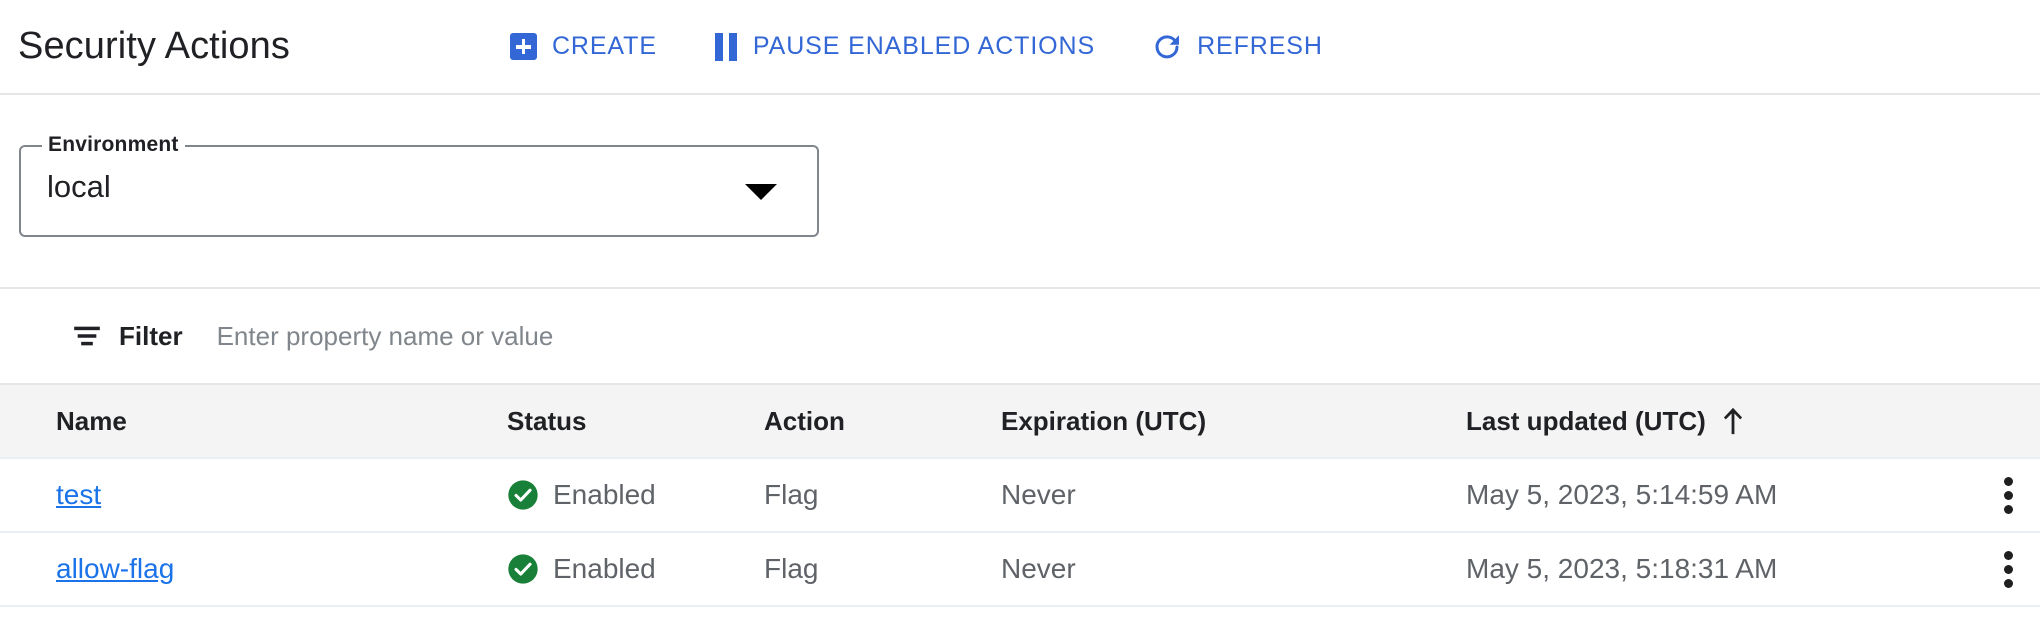 The height and width of the screenshot is (620, 2040). I want to click on cell-name: allow-flag, so click(253, 569).